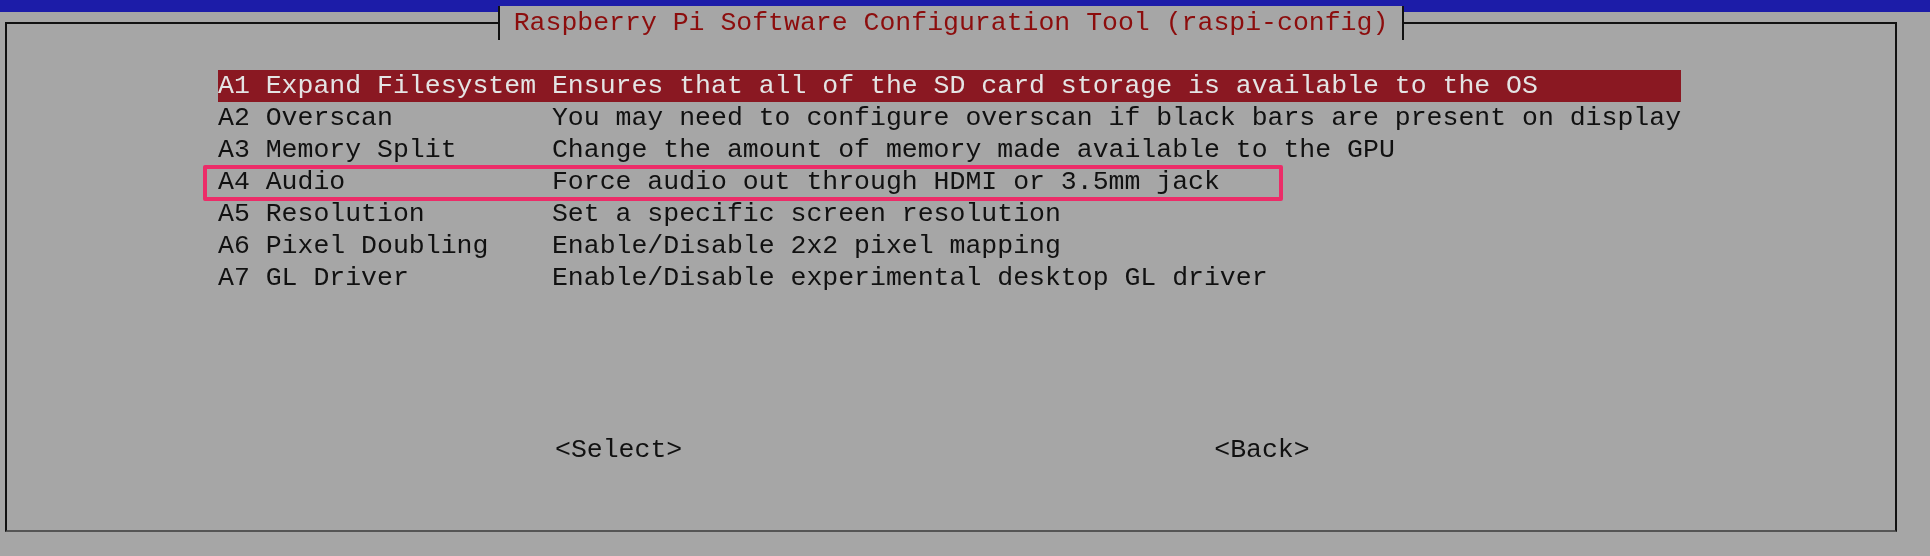  Describe the element at coordinates (950, 118) in the screenshot. I see `menu-item: A2 Overscan You may need to configure overscan if black bars are present on display` at that location.